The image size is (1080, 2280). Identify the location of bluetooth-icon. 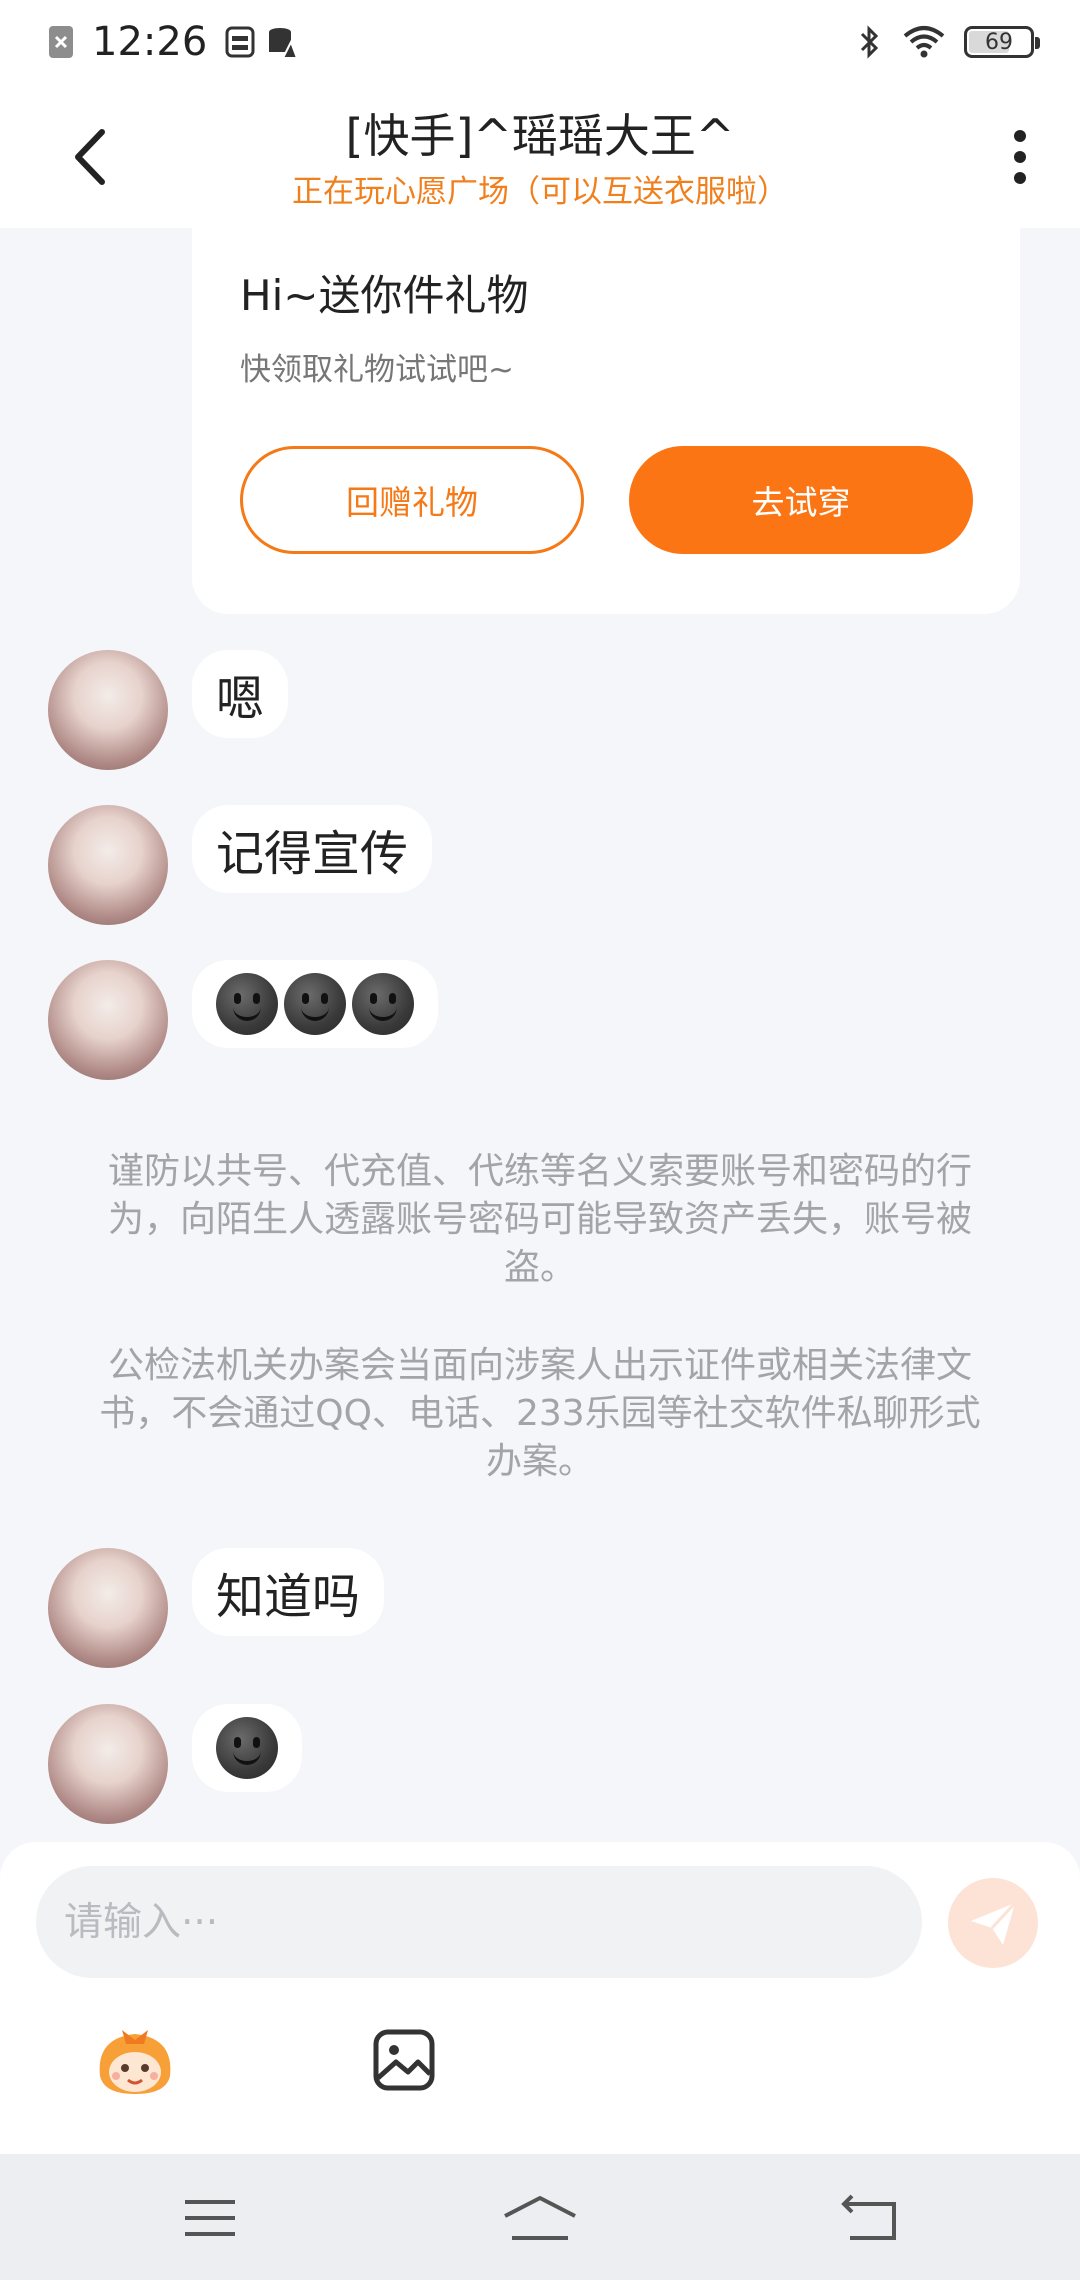
(869, 42).